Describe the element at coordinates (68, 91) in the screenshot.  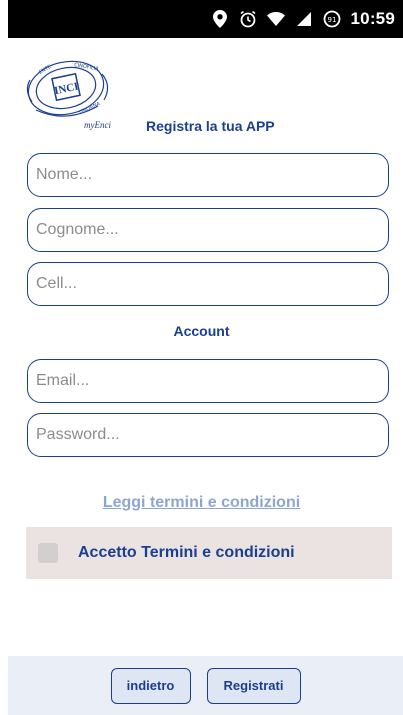
I see `app-logo: INCI ENTE CINOFILIA ITALIANA myEnci` at that location.